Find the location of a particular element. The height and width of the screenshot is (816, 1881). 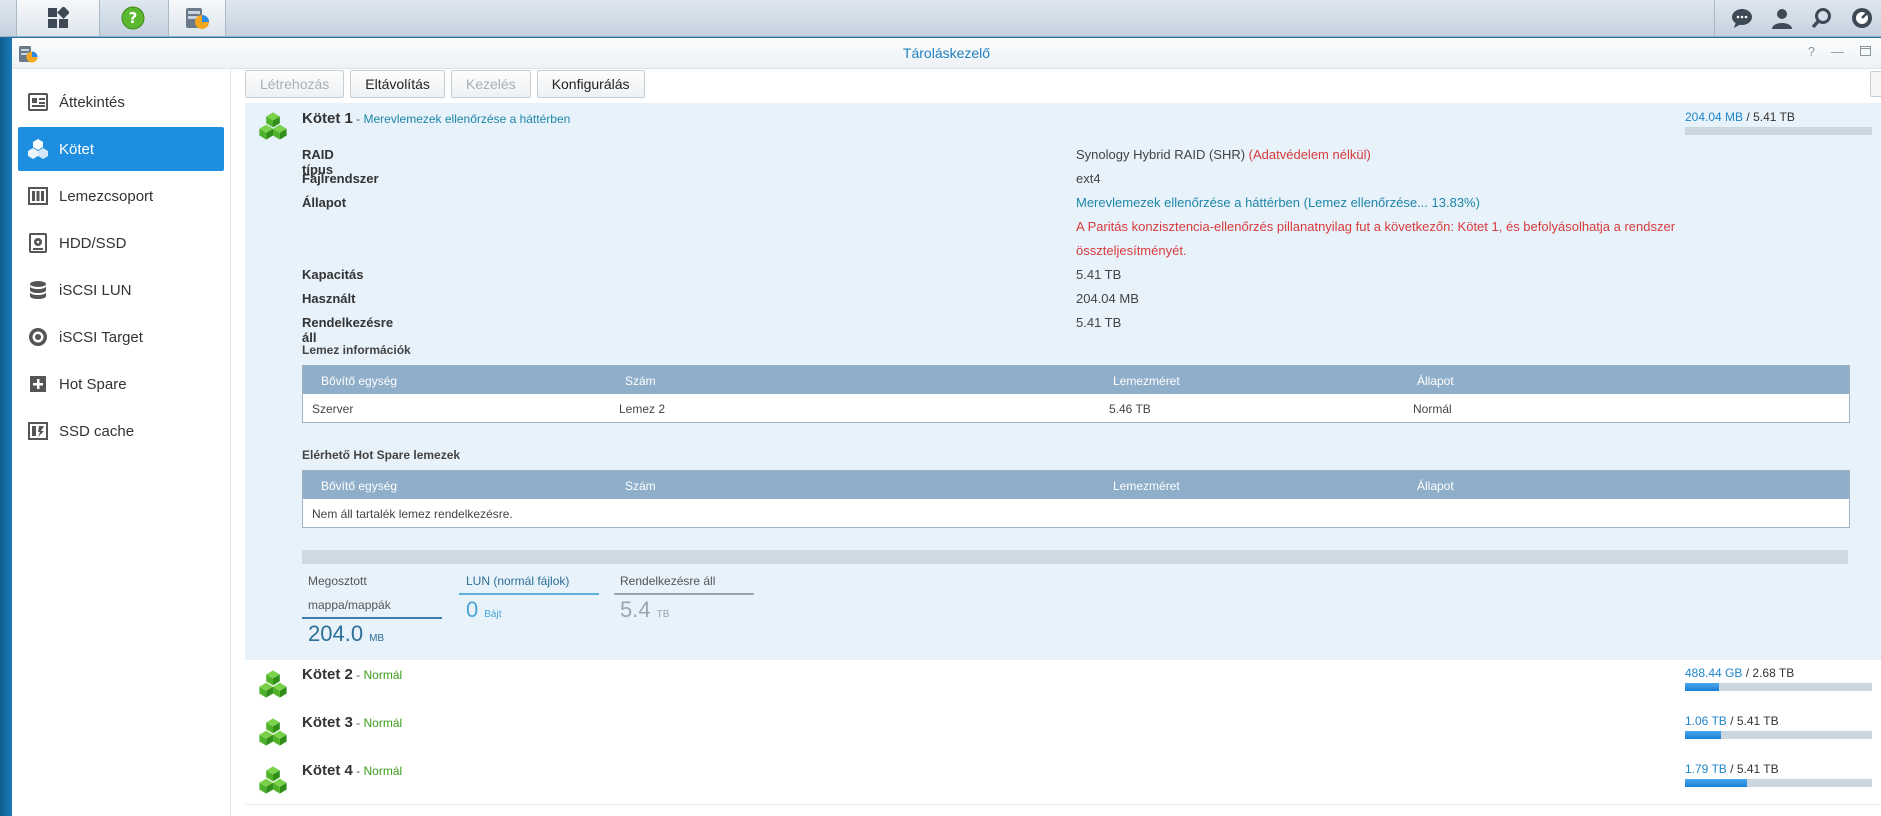

used-size: 1.79 TB is located at coordinates (1706, 769).